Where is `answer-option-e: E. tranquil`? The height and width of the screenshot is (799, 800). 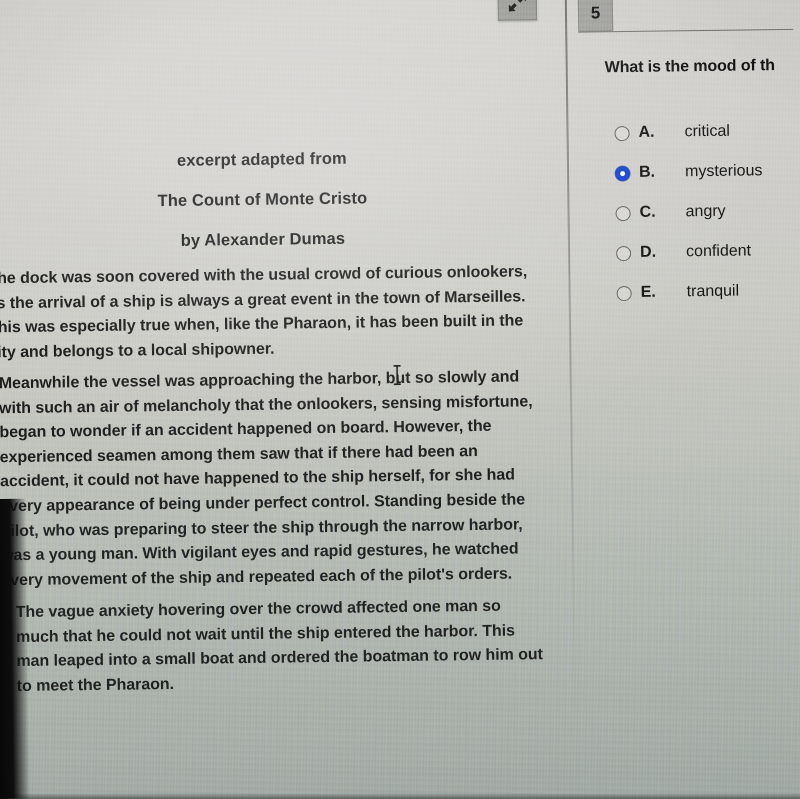 answer-option-e: E. tranquil is located at coordinates (708, 291).